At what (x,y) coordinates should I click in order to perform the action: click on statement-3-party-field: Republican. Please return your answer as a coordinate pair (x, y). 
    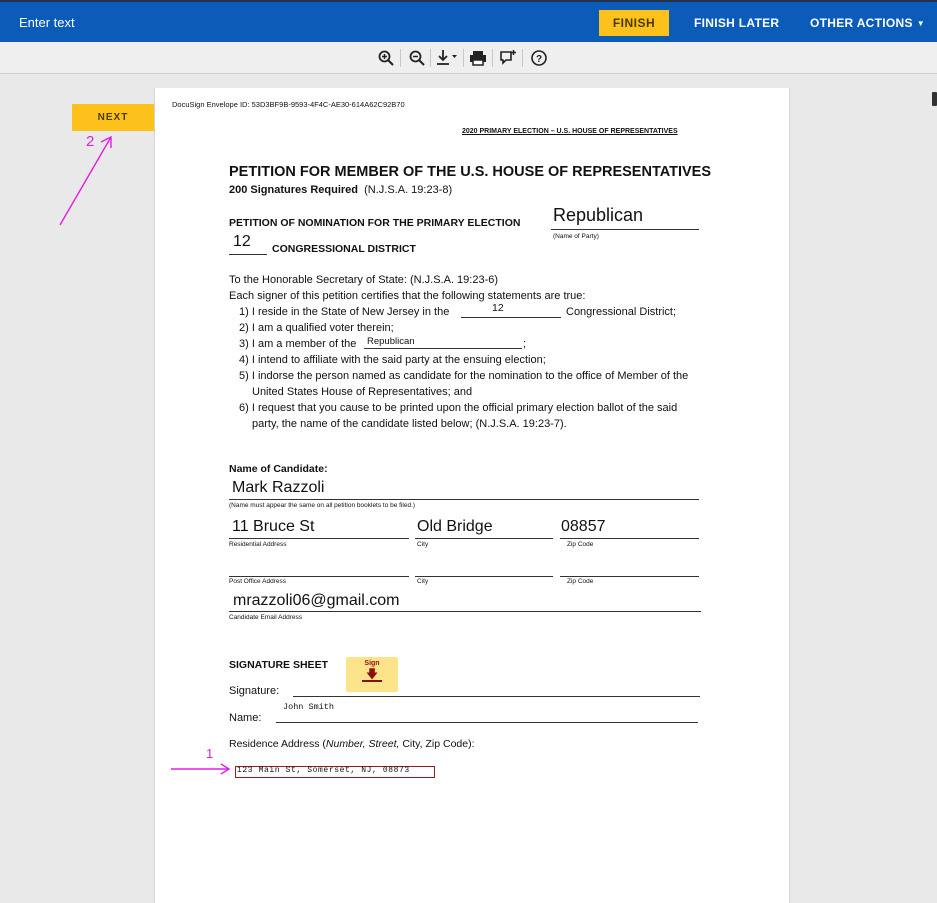
    Looking at the image, I should click on (391, 341).